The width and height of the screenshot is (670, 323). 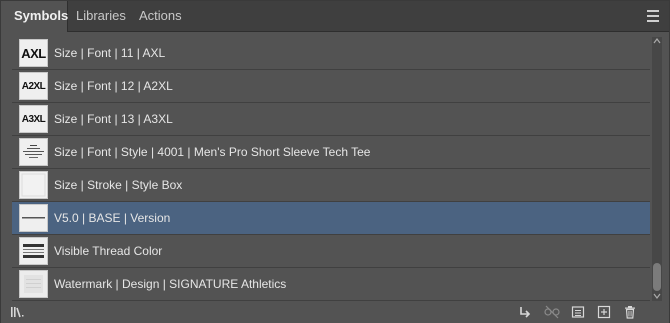 I want to click on thread-color-thumbnail-graphic, so click(x=33, y=251).